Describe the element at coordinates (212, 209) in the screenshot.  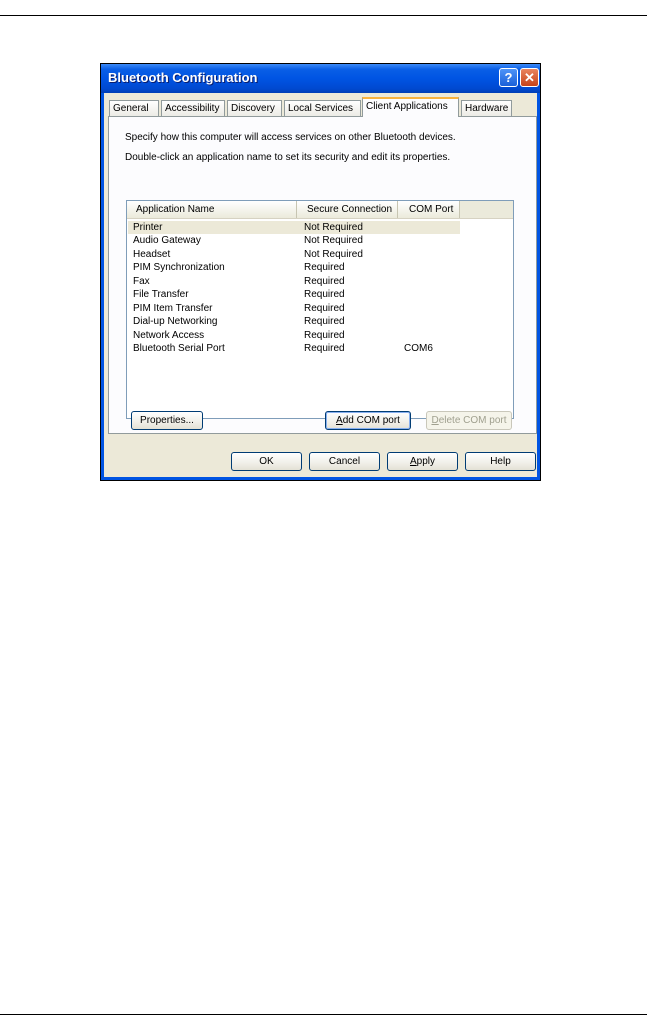
I see `column-application-name: Application Name` at that location.